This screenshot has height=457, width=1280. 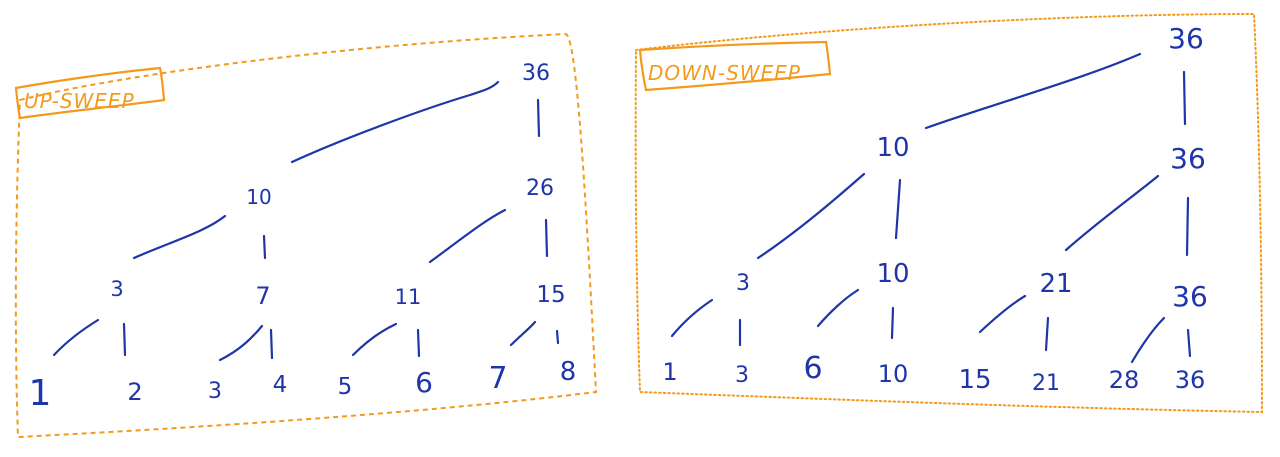 What do you see at coordinates (540, 188) in the screenshot?
I see `tree-node: 26` at bounding box center [540, 188].